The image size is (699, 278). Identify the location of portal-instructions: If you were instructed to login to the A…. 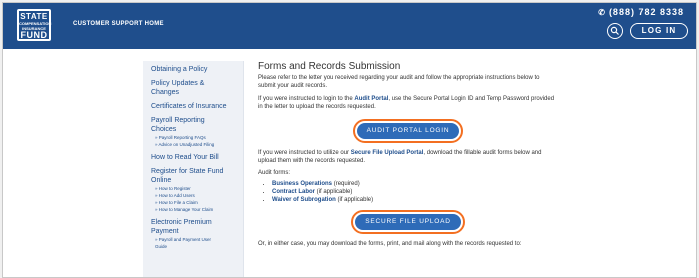
(408, 103).